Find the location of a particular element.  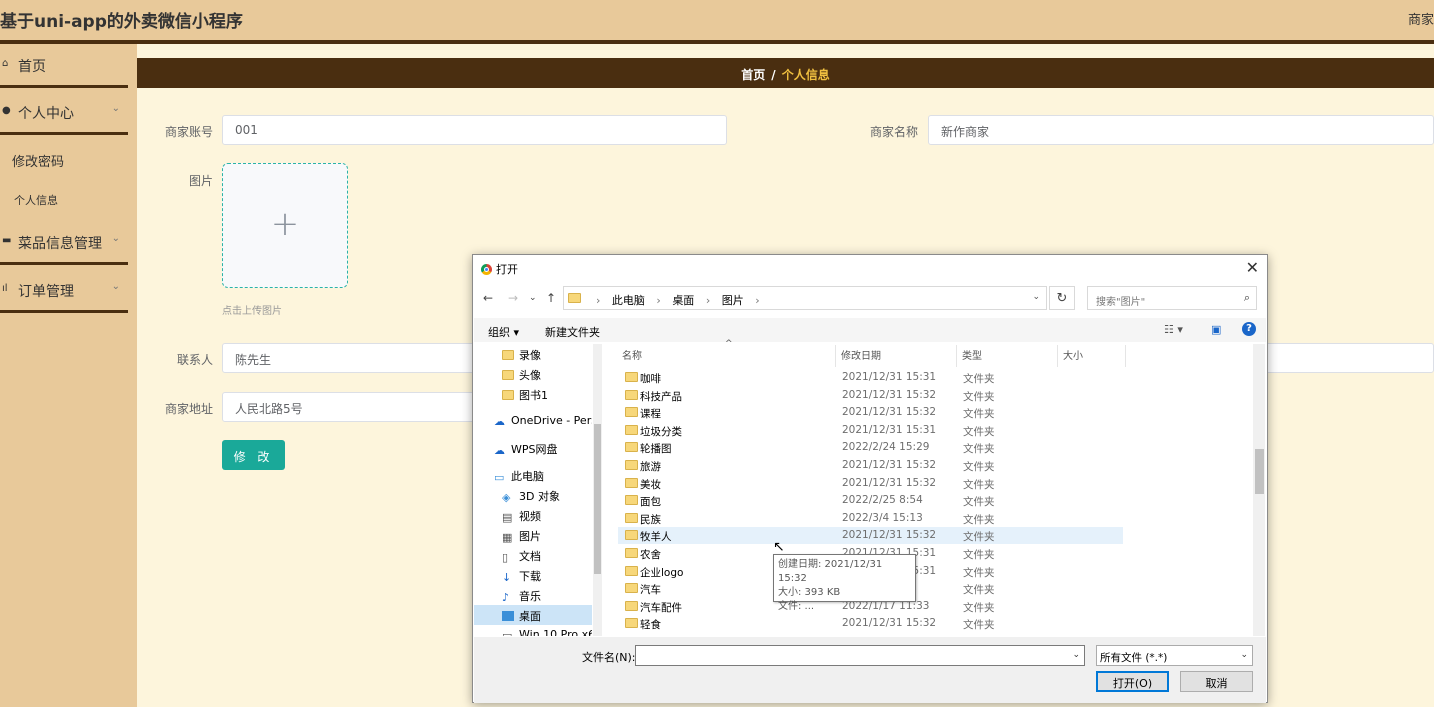

new-folder-button: 新建文件夹 is located at coordinates (572, 332).